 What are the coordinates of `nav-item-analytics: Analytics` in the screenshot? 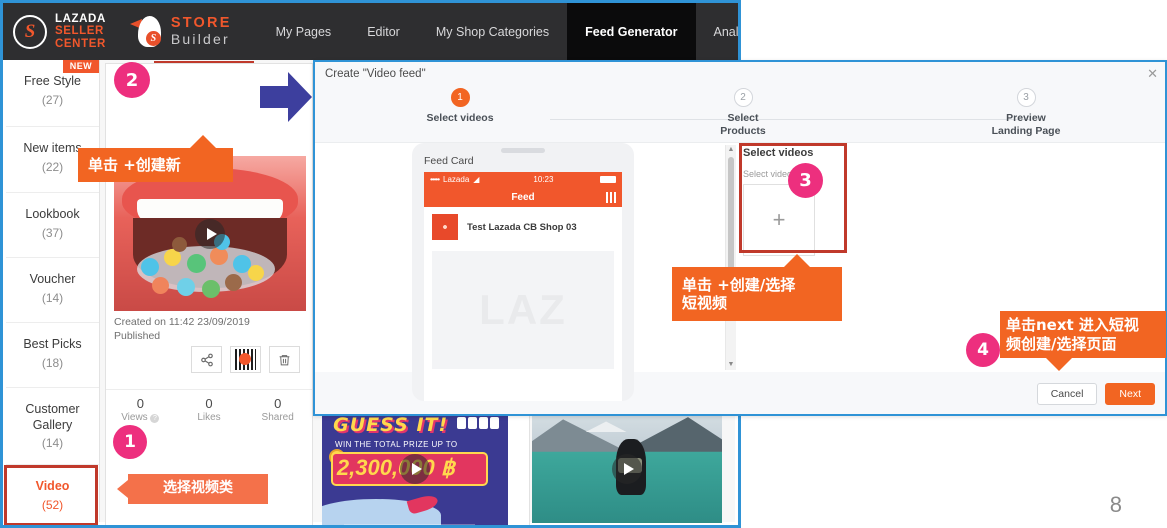 It's located at (717, 31).